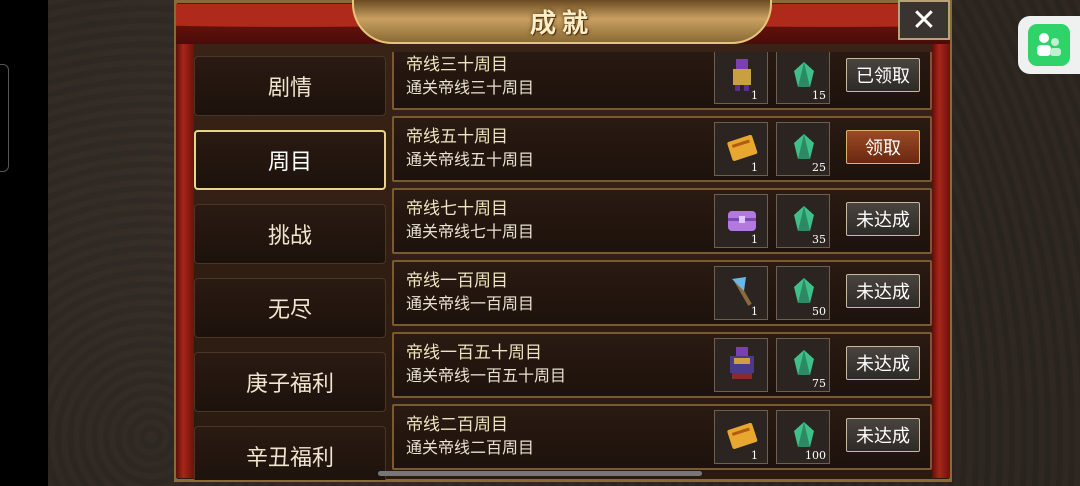 This screenshot has width=1080, height=486. Describe the element at coordinates (290, 382) in the screenshot. I see `tab-gengzi-bonus: 庚子福利` at that location.